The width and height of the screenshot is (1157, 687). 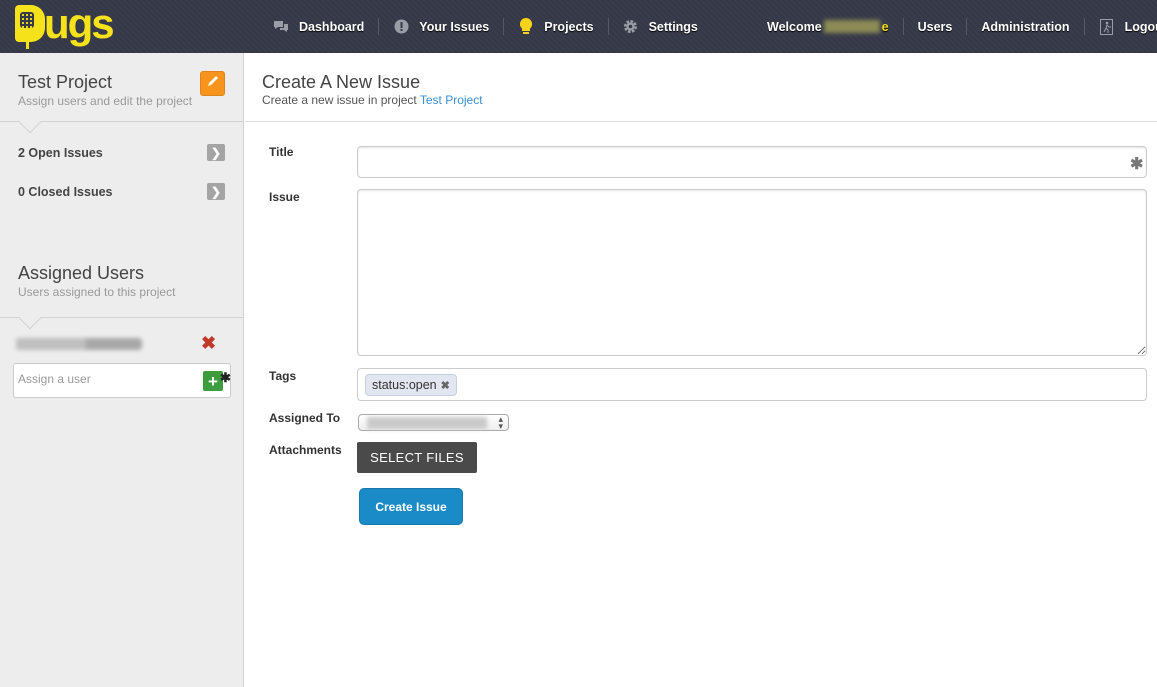 What do you see at coordinates (569, 26) in the screenshot?
I see `nav-label: Projects` at bounding box center [569, 26].